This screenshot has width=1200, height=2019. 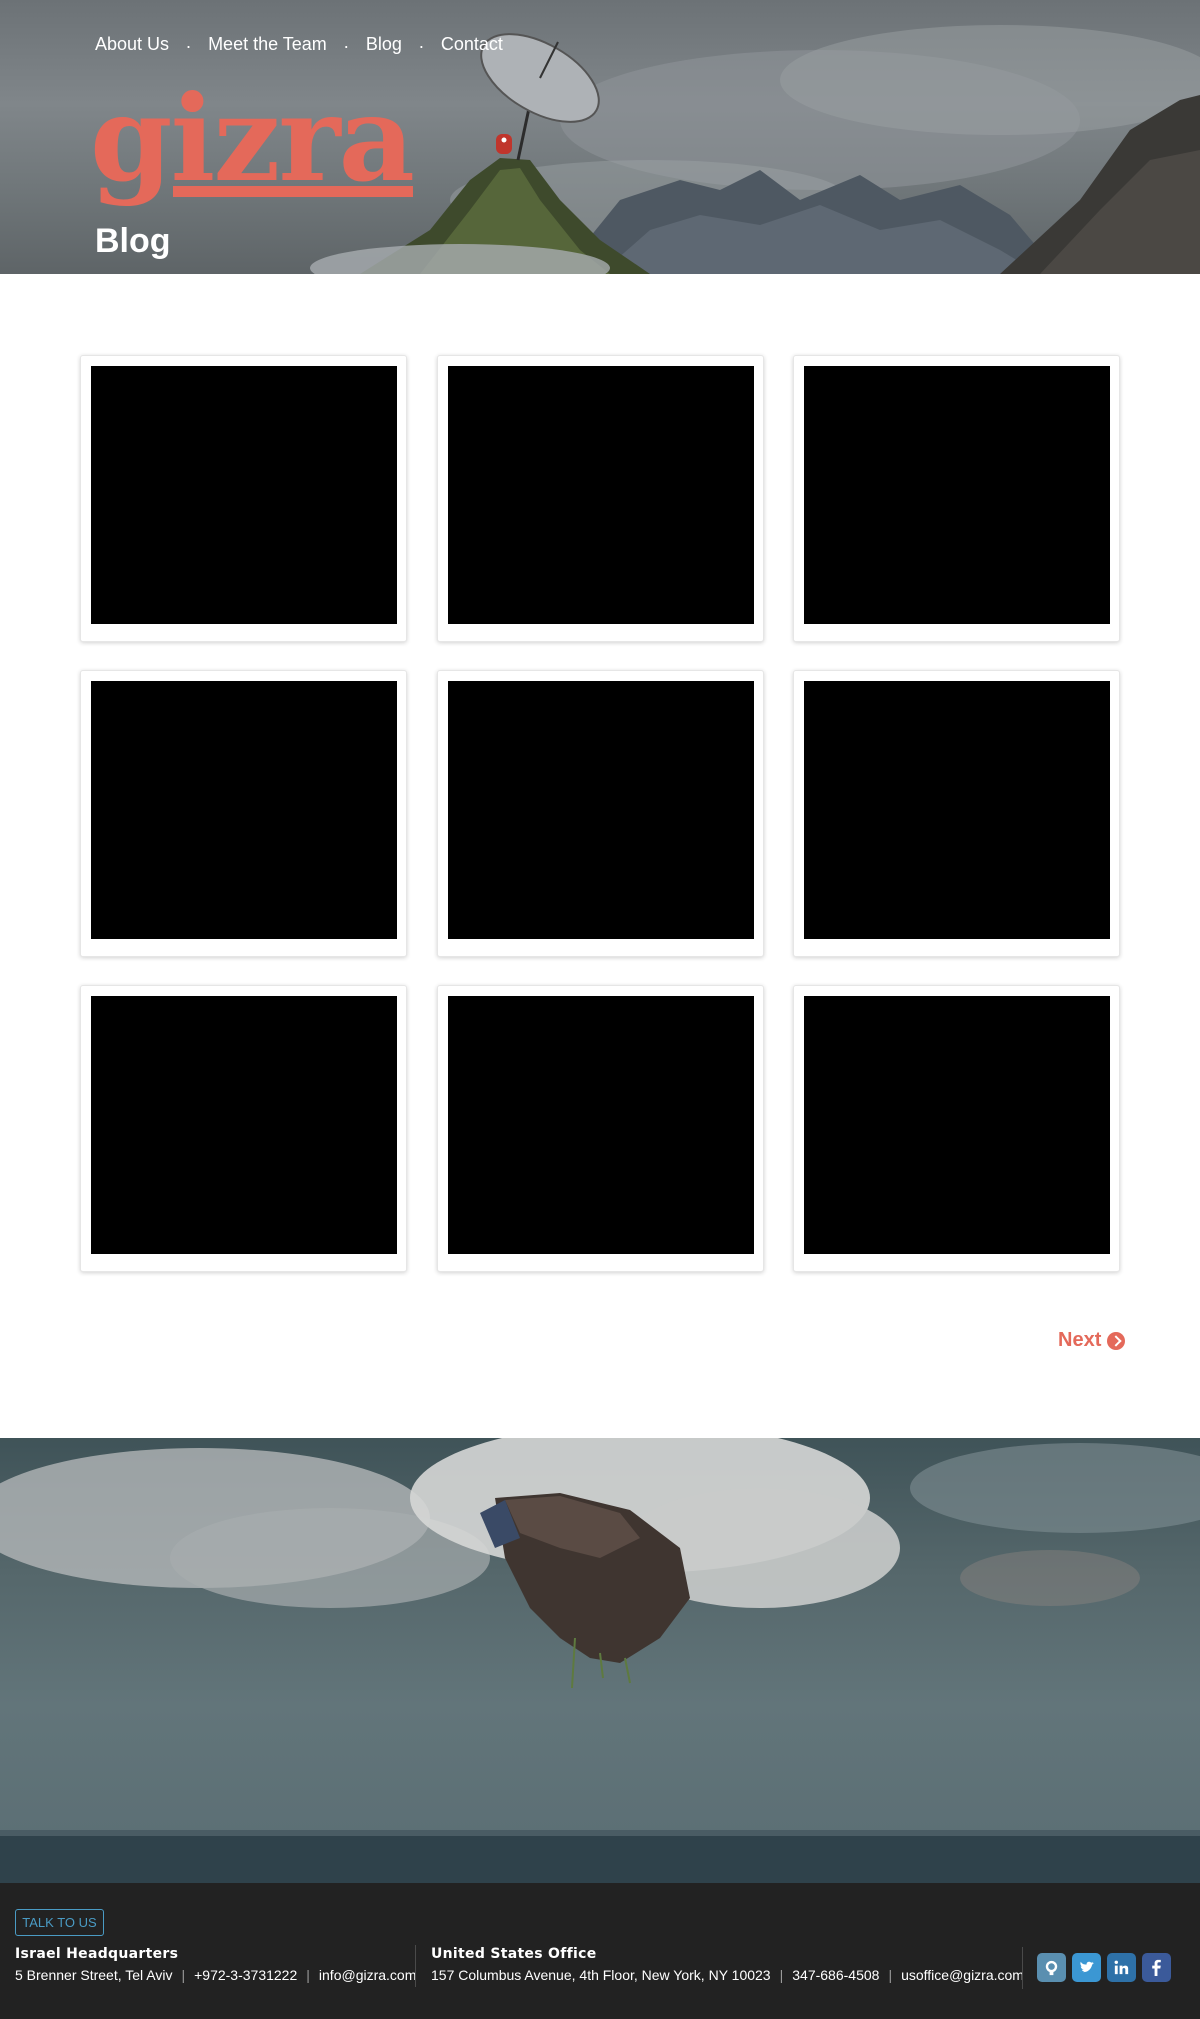 What do you see at coordinates (367, 1975) in the screenshot?
I see `israel-email: info@gizra.com` at bounding box center [367, 1975].